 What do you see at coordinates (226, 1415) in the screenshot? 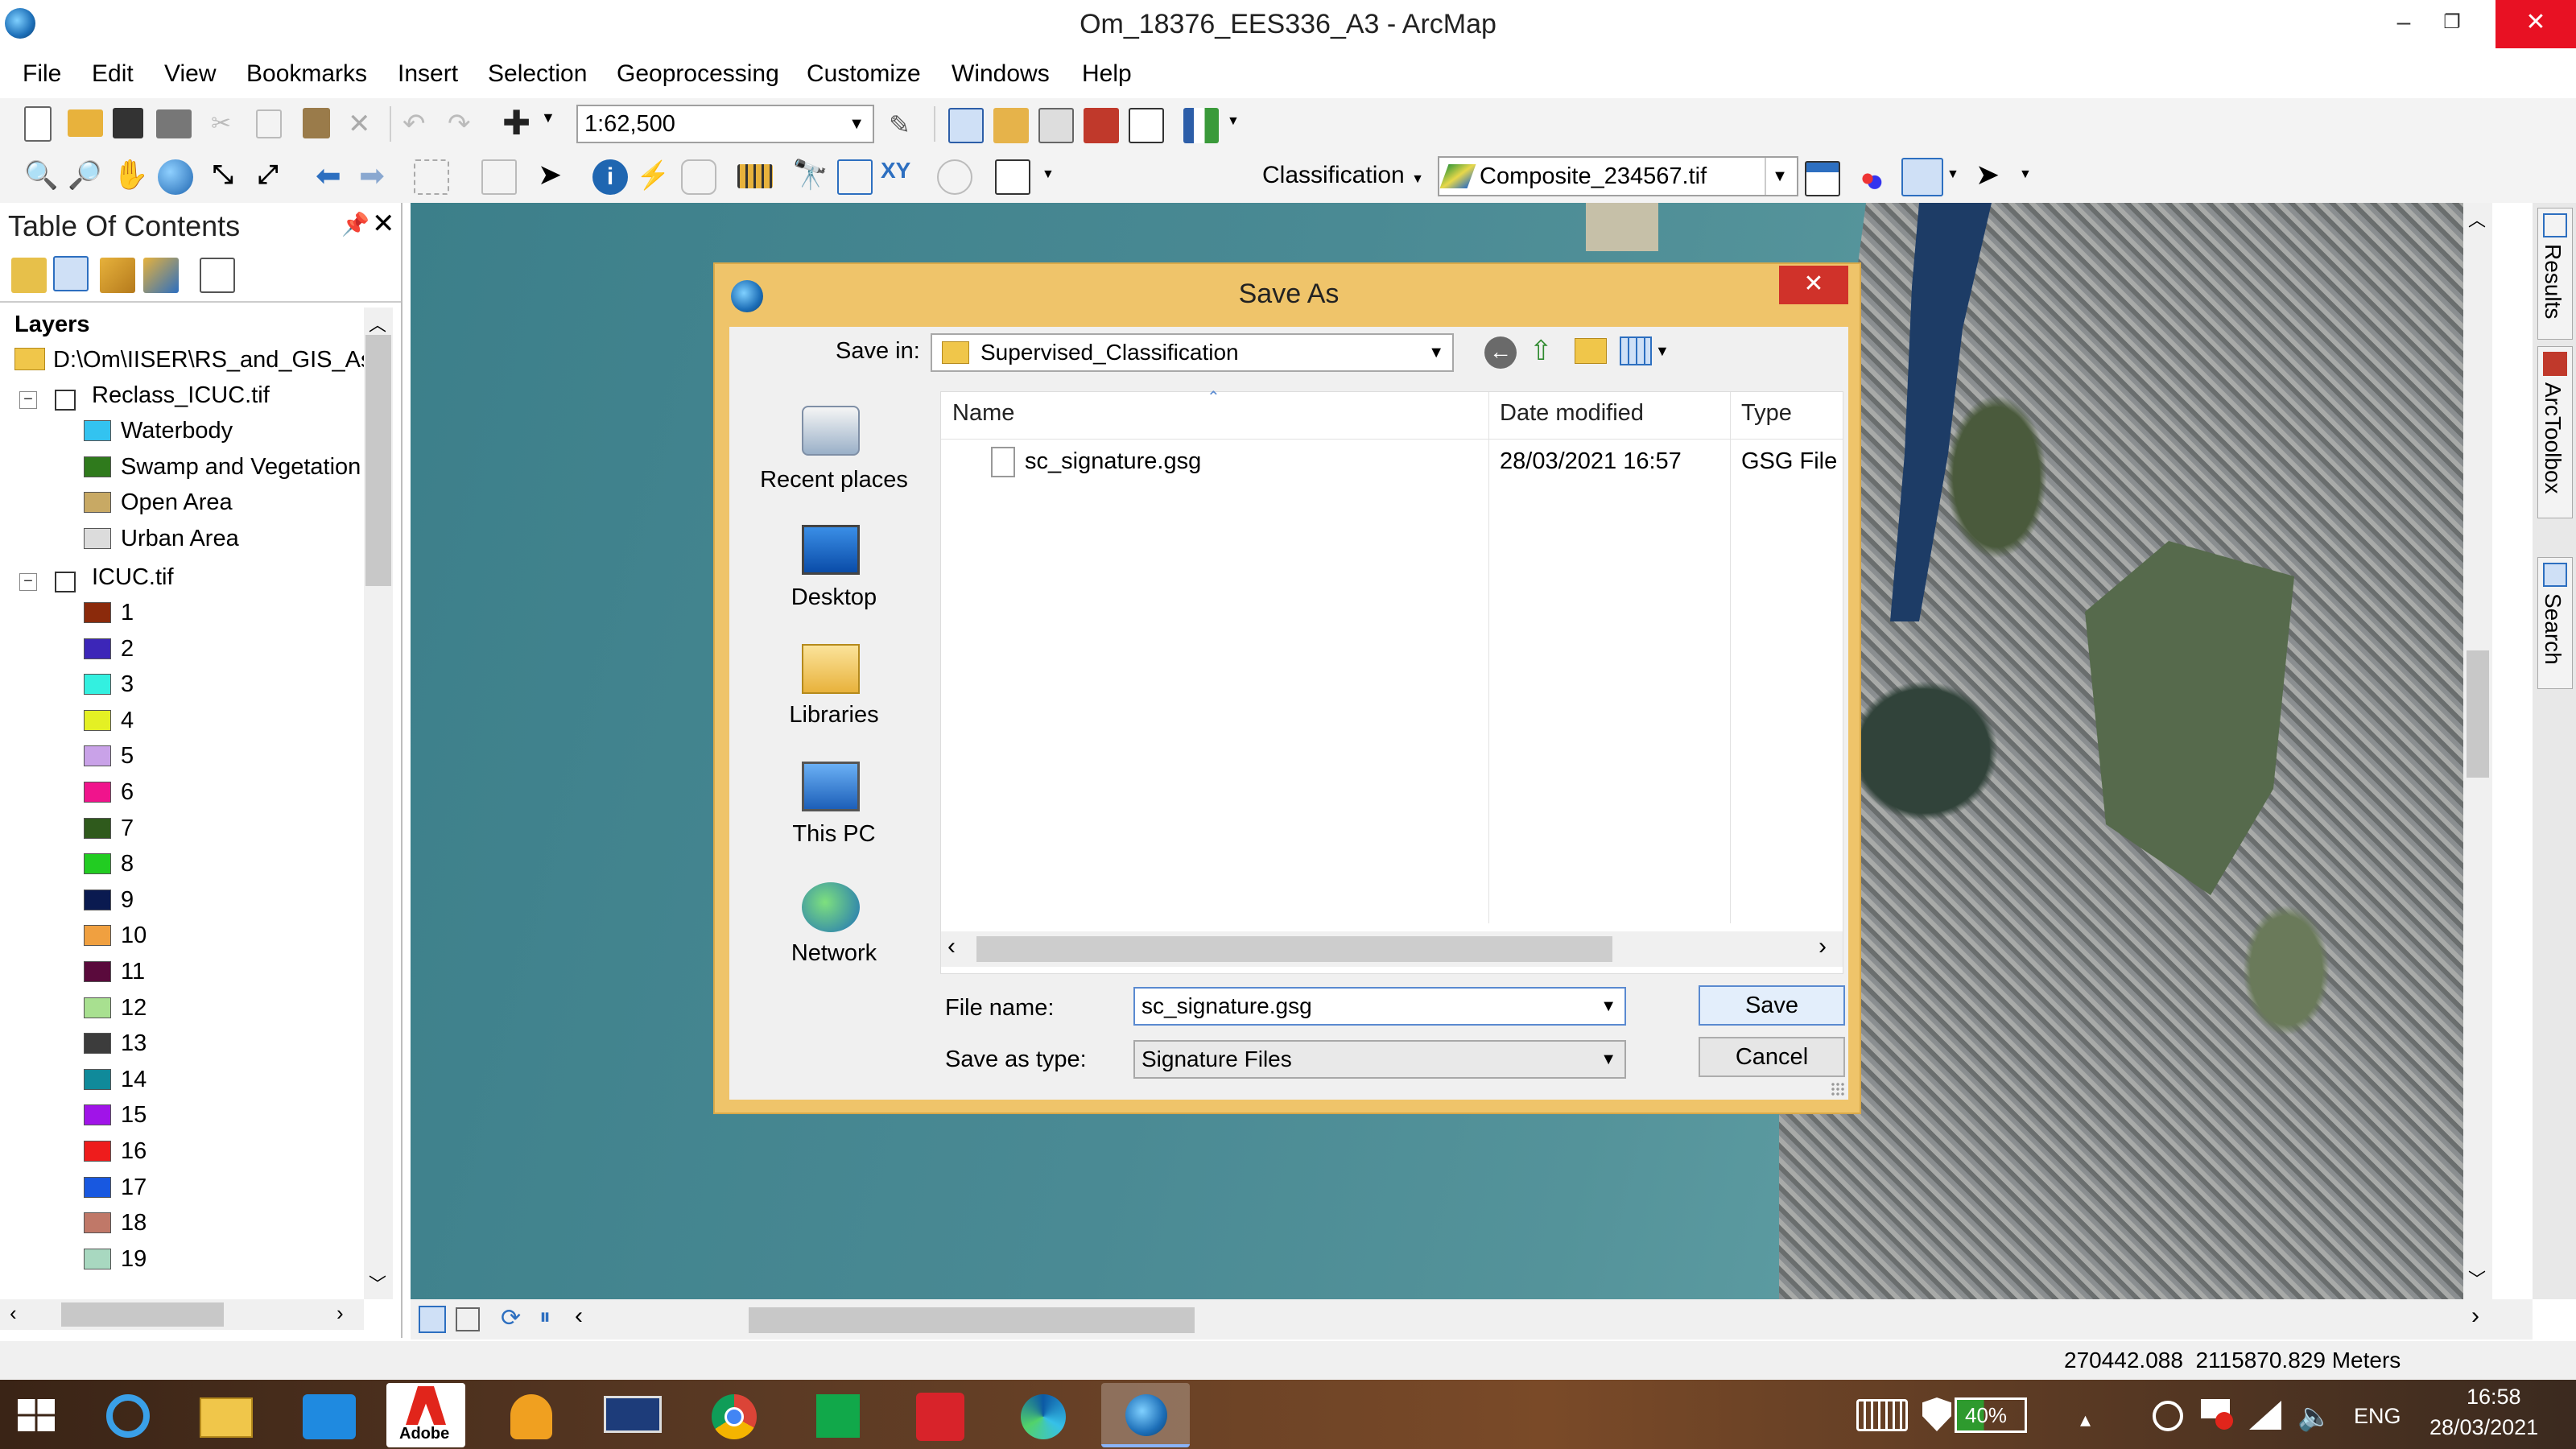
I see `file-explorer-icon` at bounding box center [226, 1415].